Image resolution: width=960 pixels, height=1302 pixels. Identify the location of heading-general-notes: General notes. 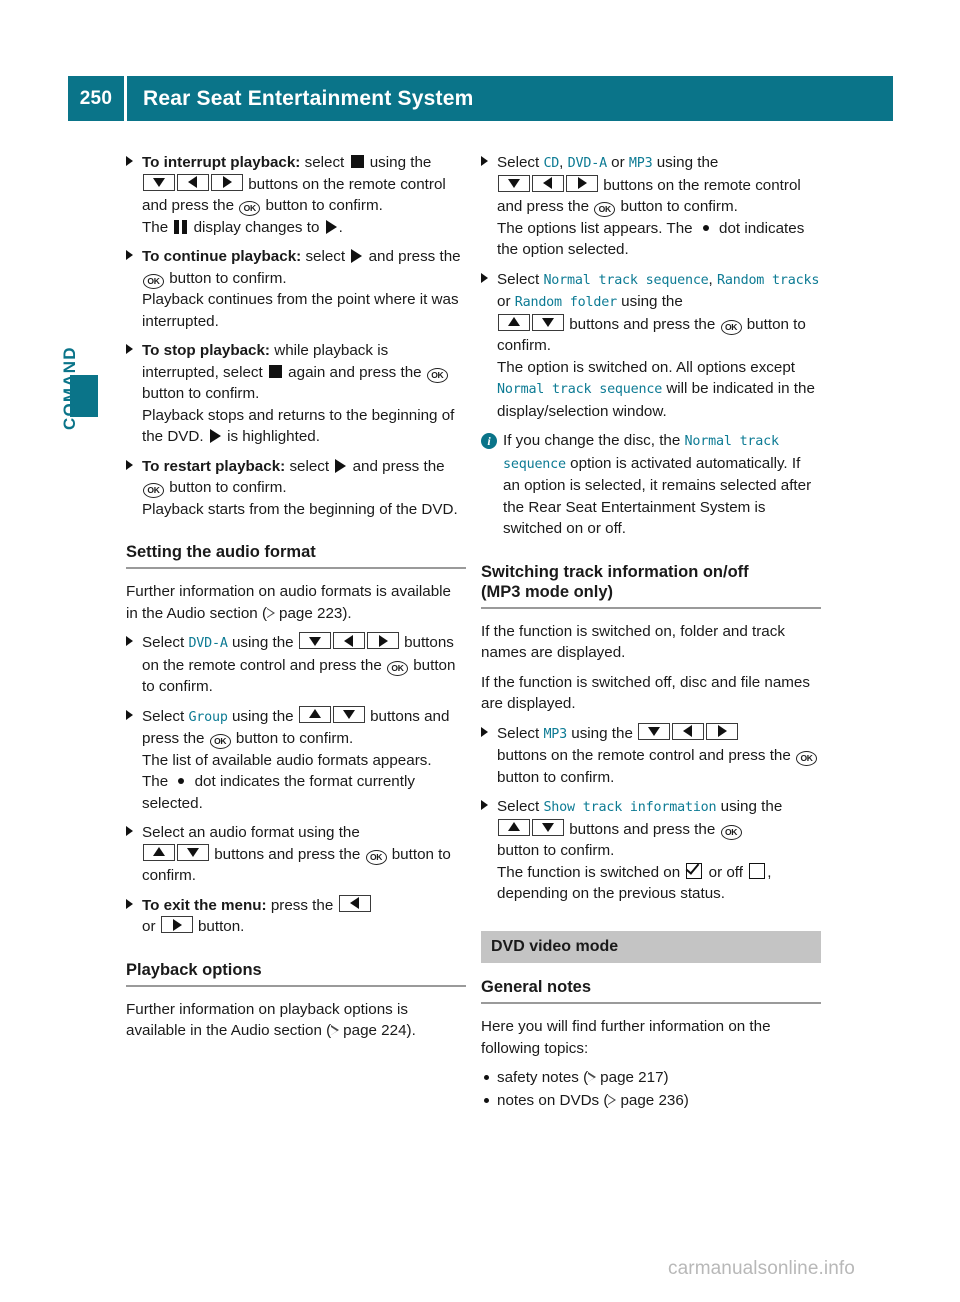
(651, 990).